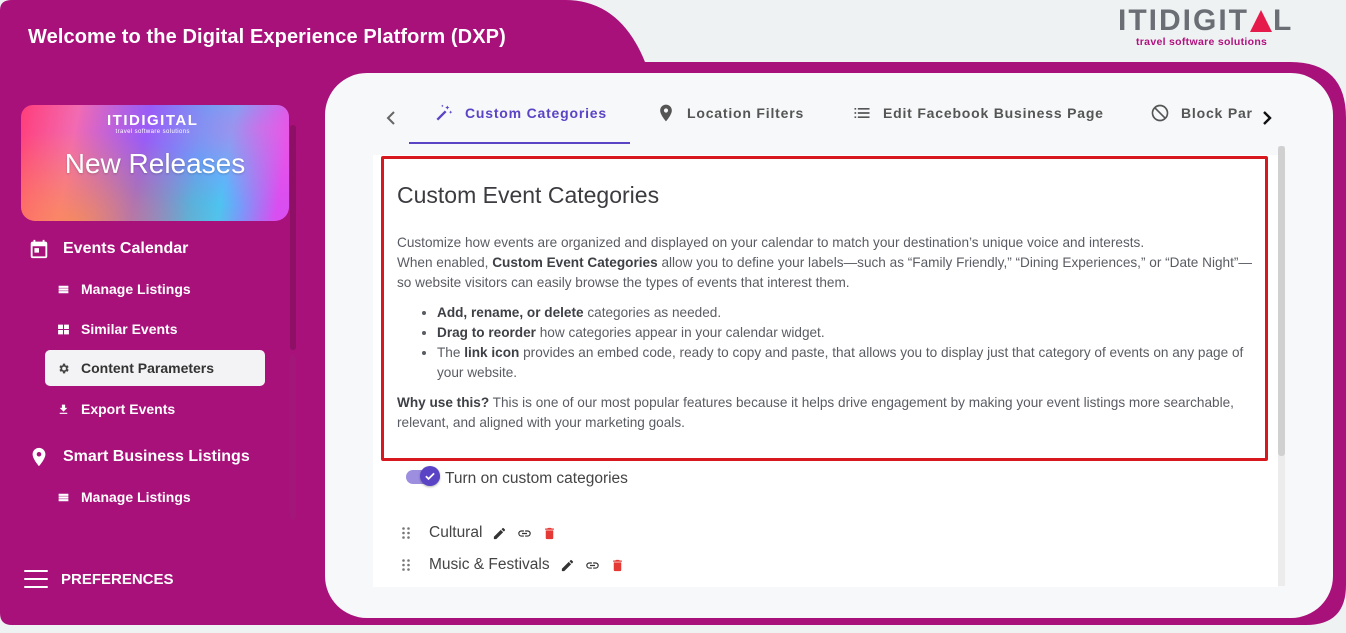 This screenshot has width=1346, height=633. I want to click on check-icon, so click(430, 476).